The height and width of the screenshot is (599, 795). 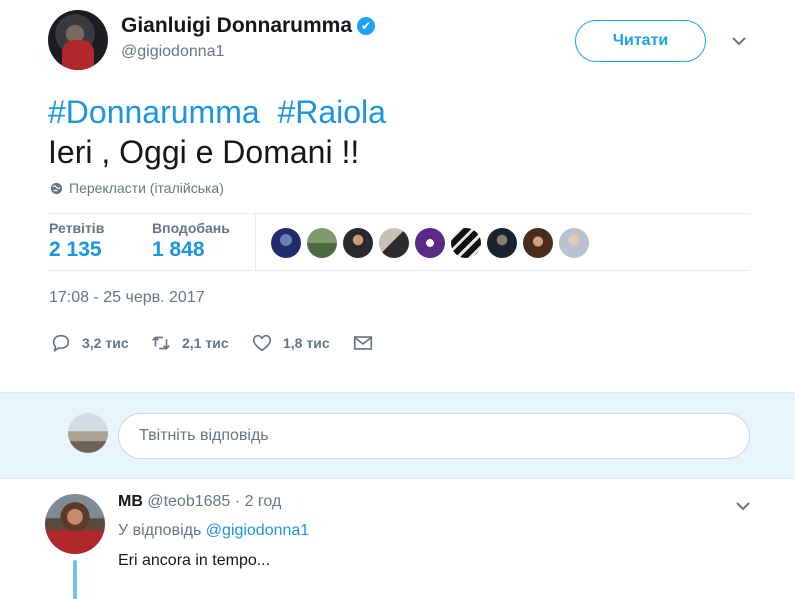 What do you see at coordinates (78, 40) in the screenshot?
I see `author-avatar` at bounding box center [78, 40].